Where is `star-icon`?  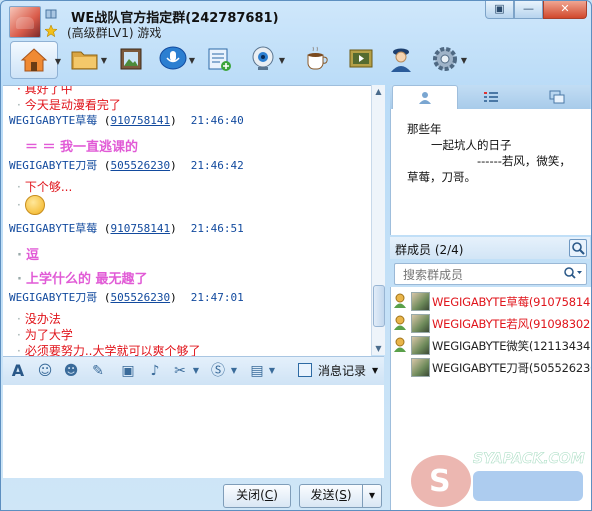 star-icon is located at coordinates (51, 31).